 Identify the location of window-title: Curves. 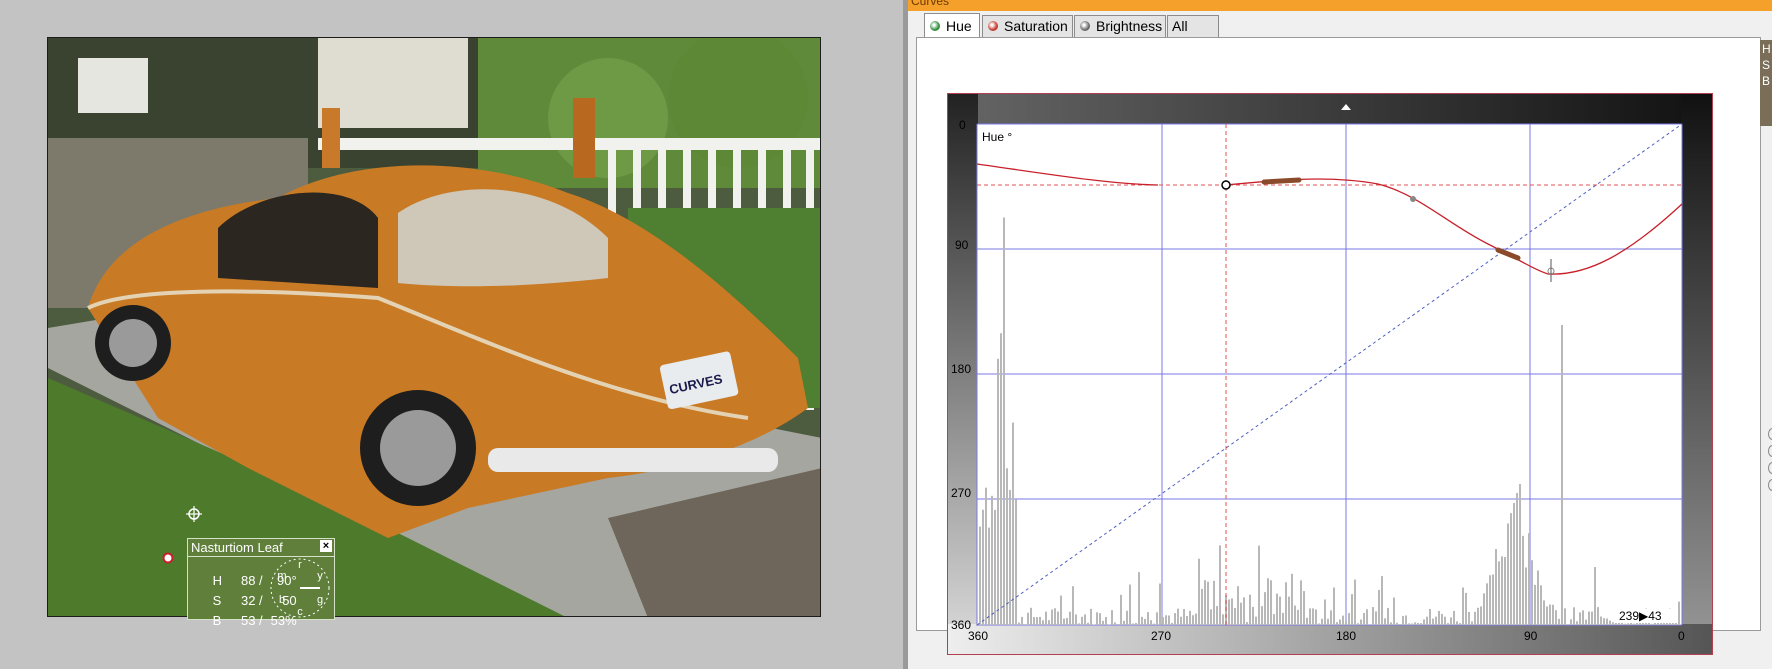
(930, 4).